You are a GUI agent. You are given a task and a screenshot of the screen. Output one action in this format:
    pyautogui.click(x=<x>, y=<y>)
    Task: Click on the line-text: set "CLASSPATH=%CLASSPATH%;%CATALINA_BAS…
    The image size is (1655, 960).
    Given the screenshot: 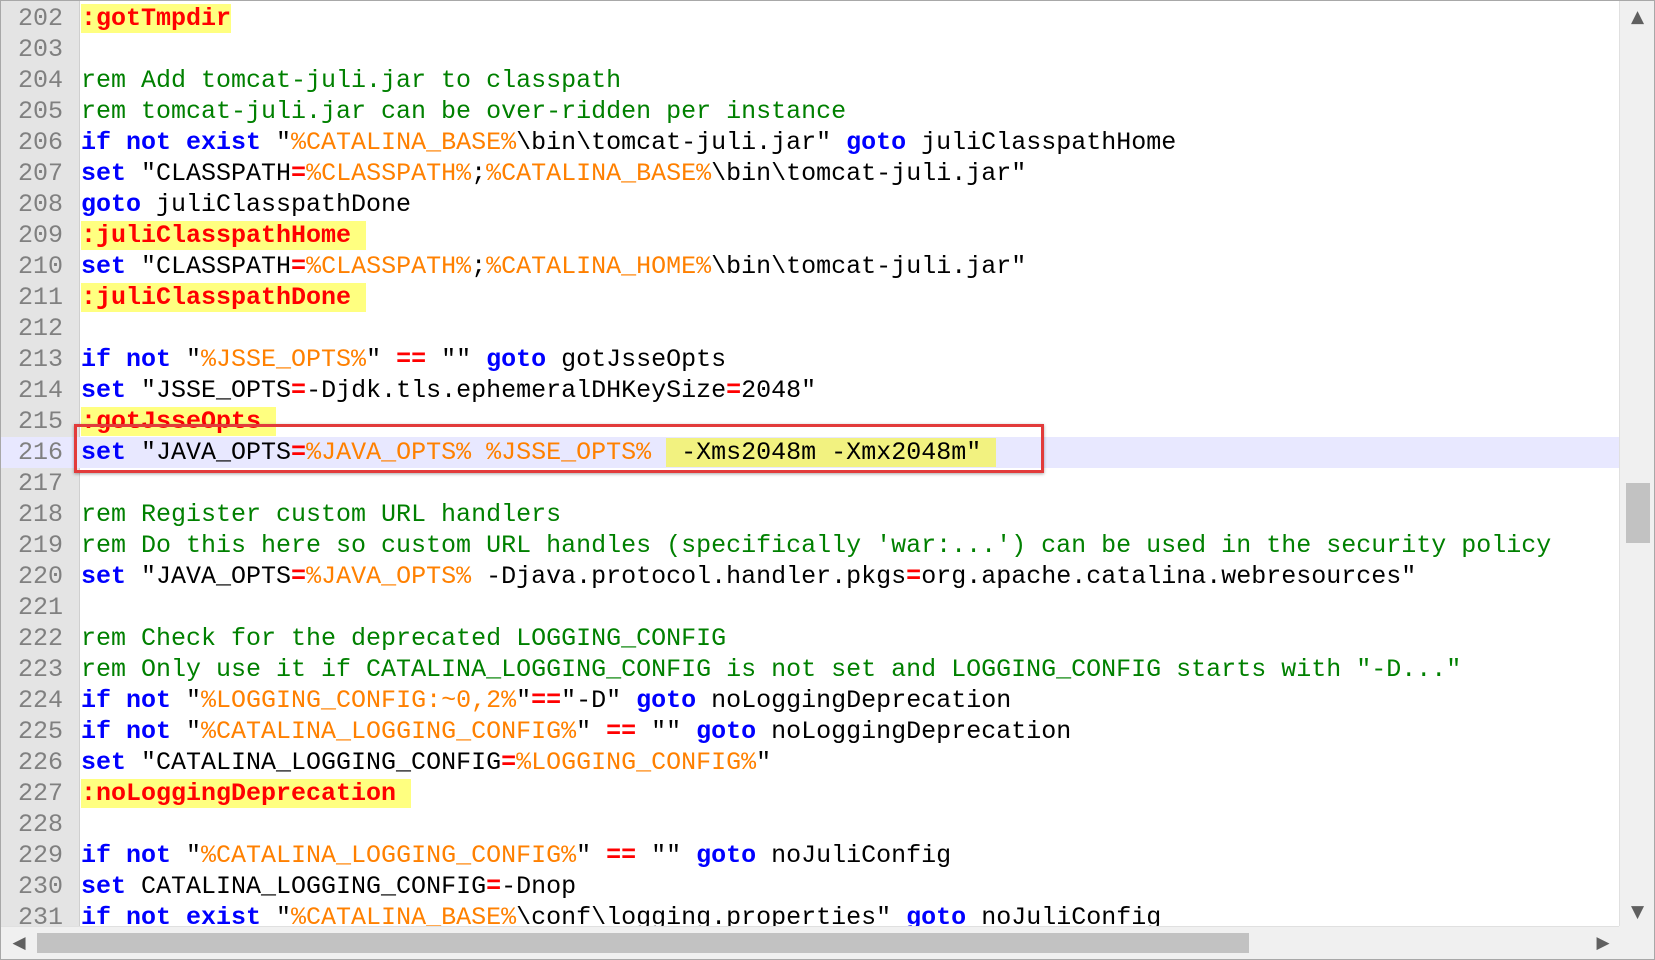 What is the action you would take?
    pyautogui.click(x=553, y=173)
    